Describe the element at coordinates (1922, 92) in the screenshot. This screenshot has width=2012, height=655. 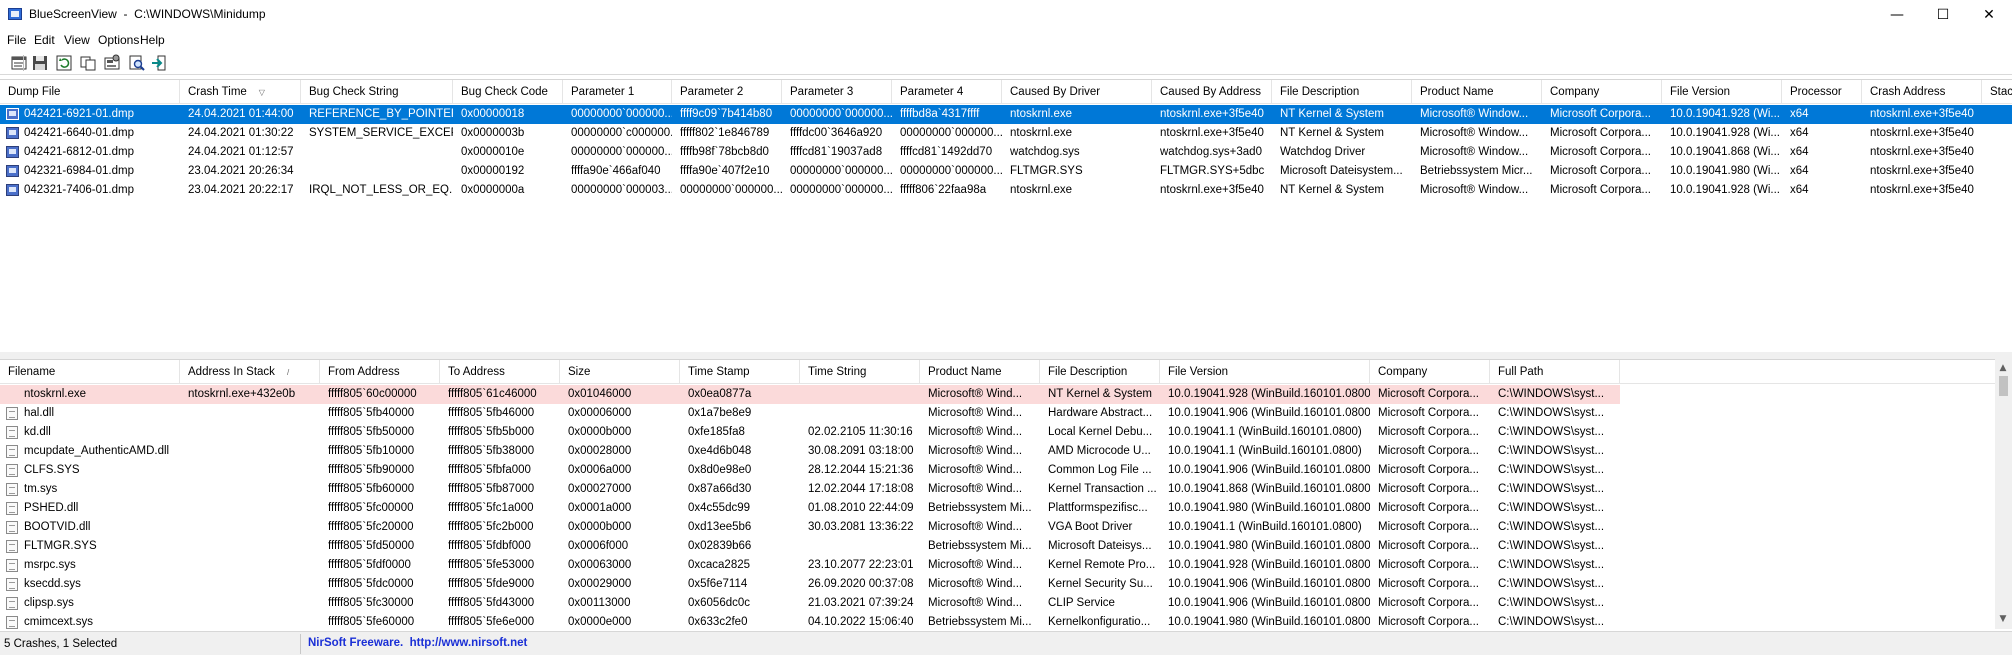
I see `column-header: Crash Address` at that location.